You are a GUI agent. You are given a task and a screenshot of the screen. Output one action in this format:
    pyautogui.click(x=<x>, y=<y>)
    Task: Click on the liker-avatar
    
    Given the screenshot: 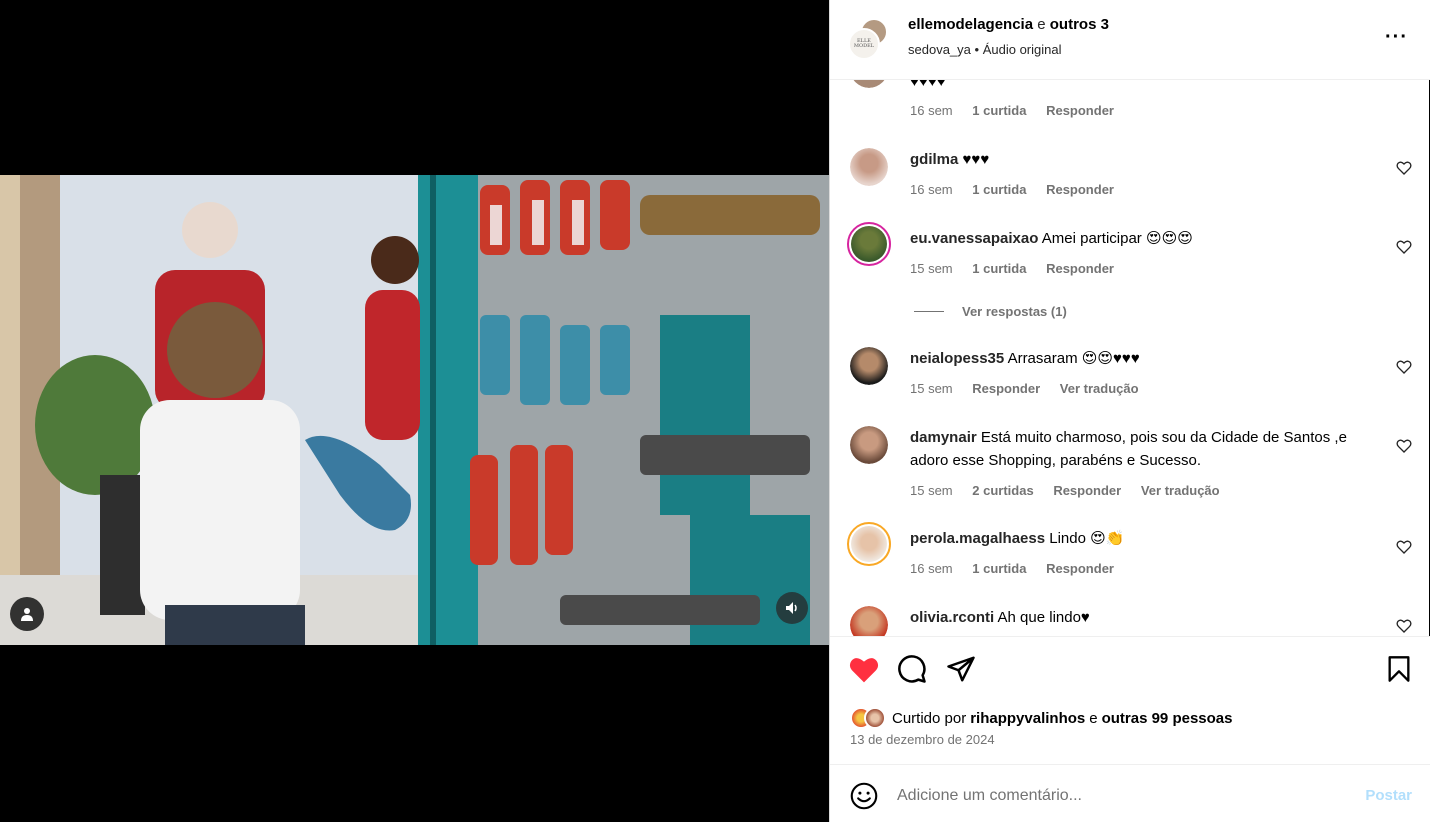 What is the action you would take?
    pyautogui.click(x=875, y=718)
    